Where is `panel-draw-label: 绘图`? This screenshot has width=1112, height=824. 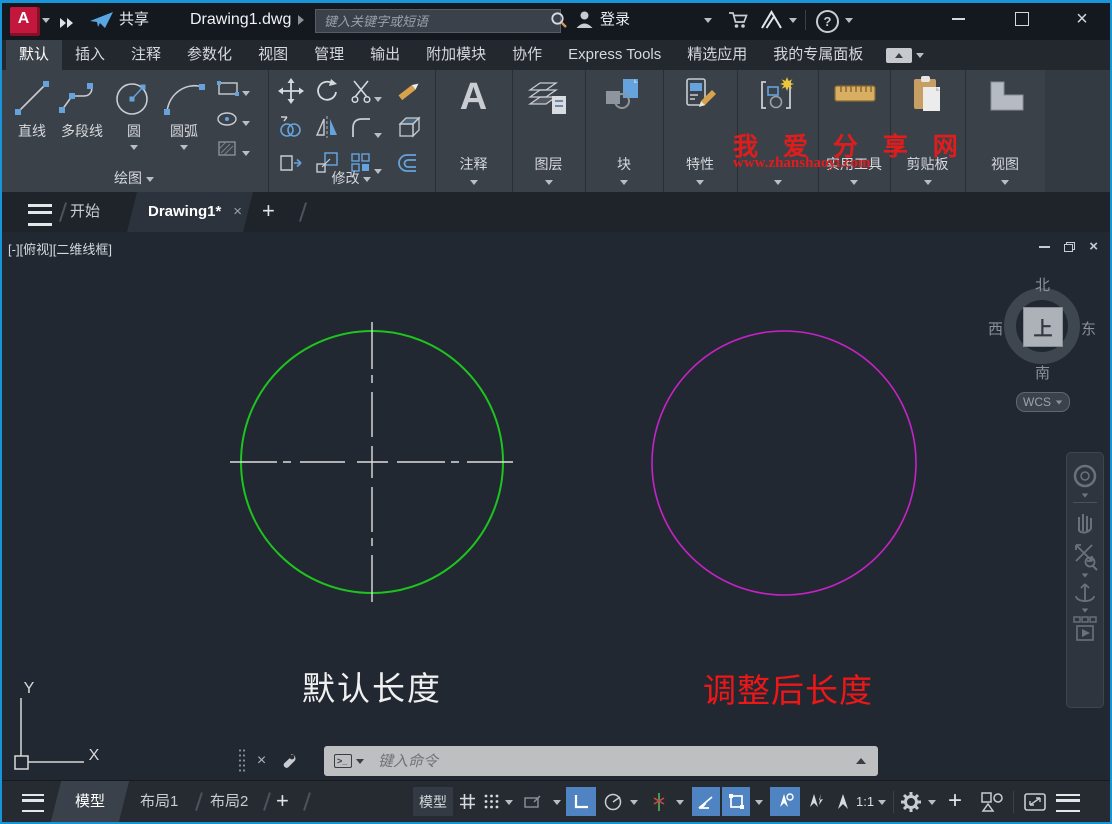 panel-draw-label: 绘图 is located at coordinates (134, 178).